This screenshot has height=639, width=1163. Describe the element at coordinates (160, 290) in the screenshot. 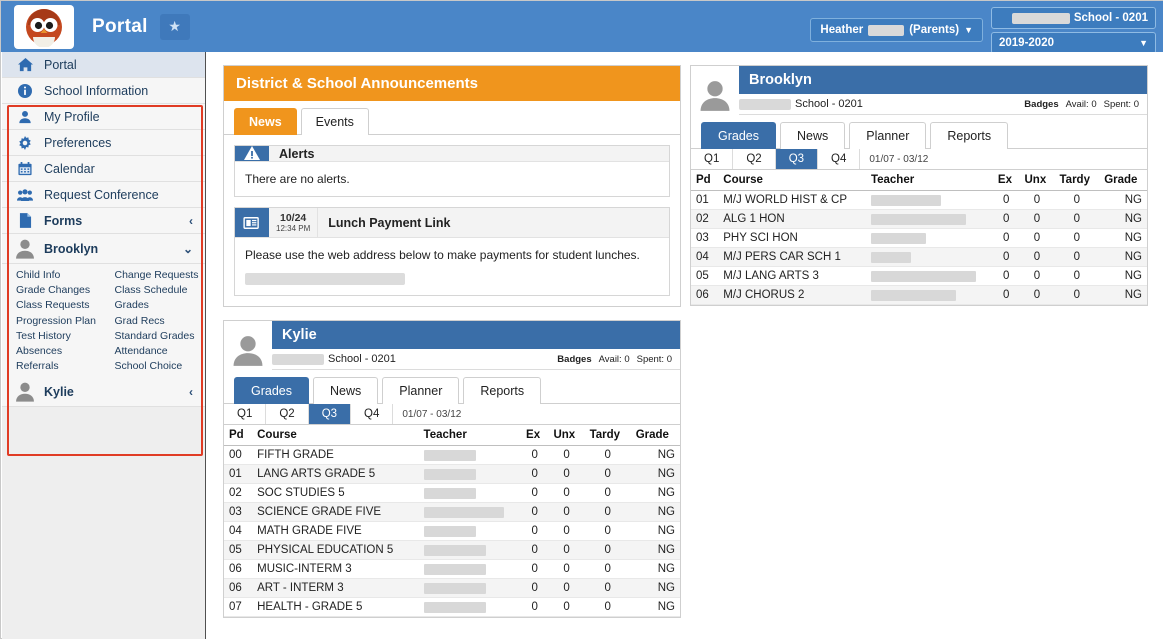

I see `submenu-class-schedule: Class Schedule` at that location.